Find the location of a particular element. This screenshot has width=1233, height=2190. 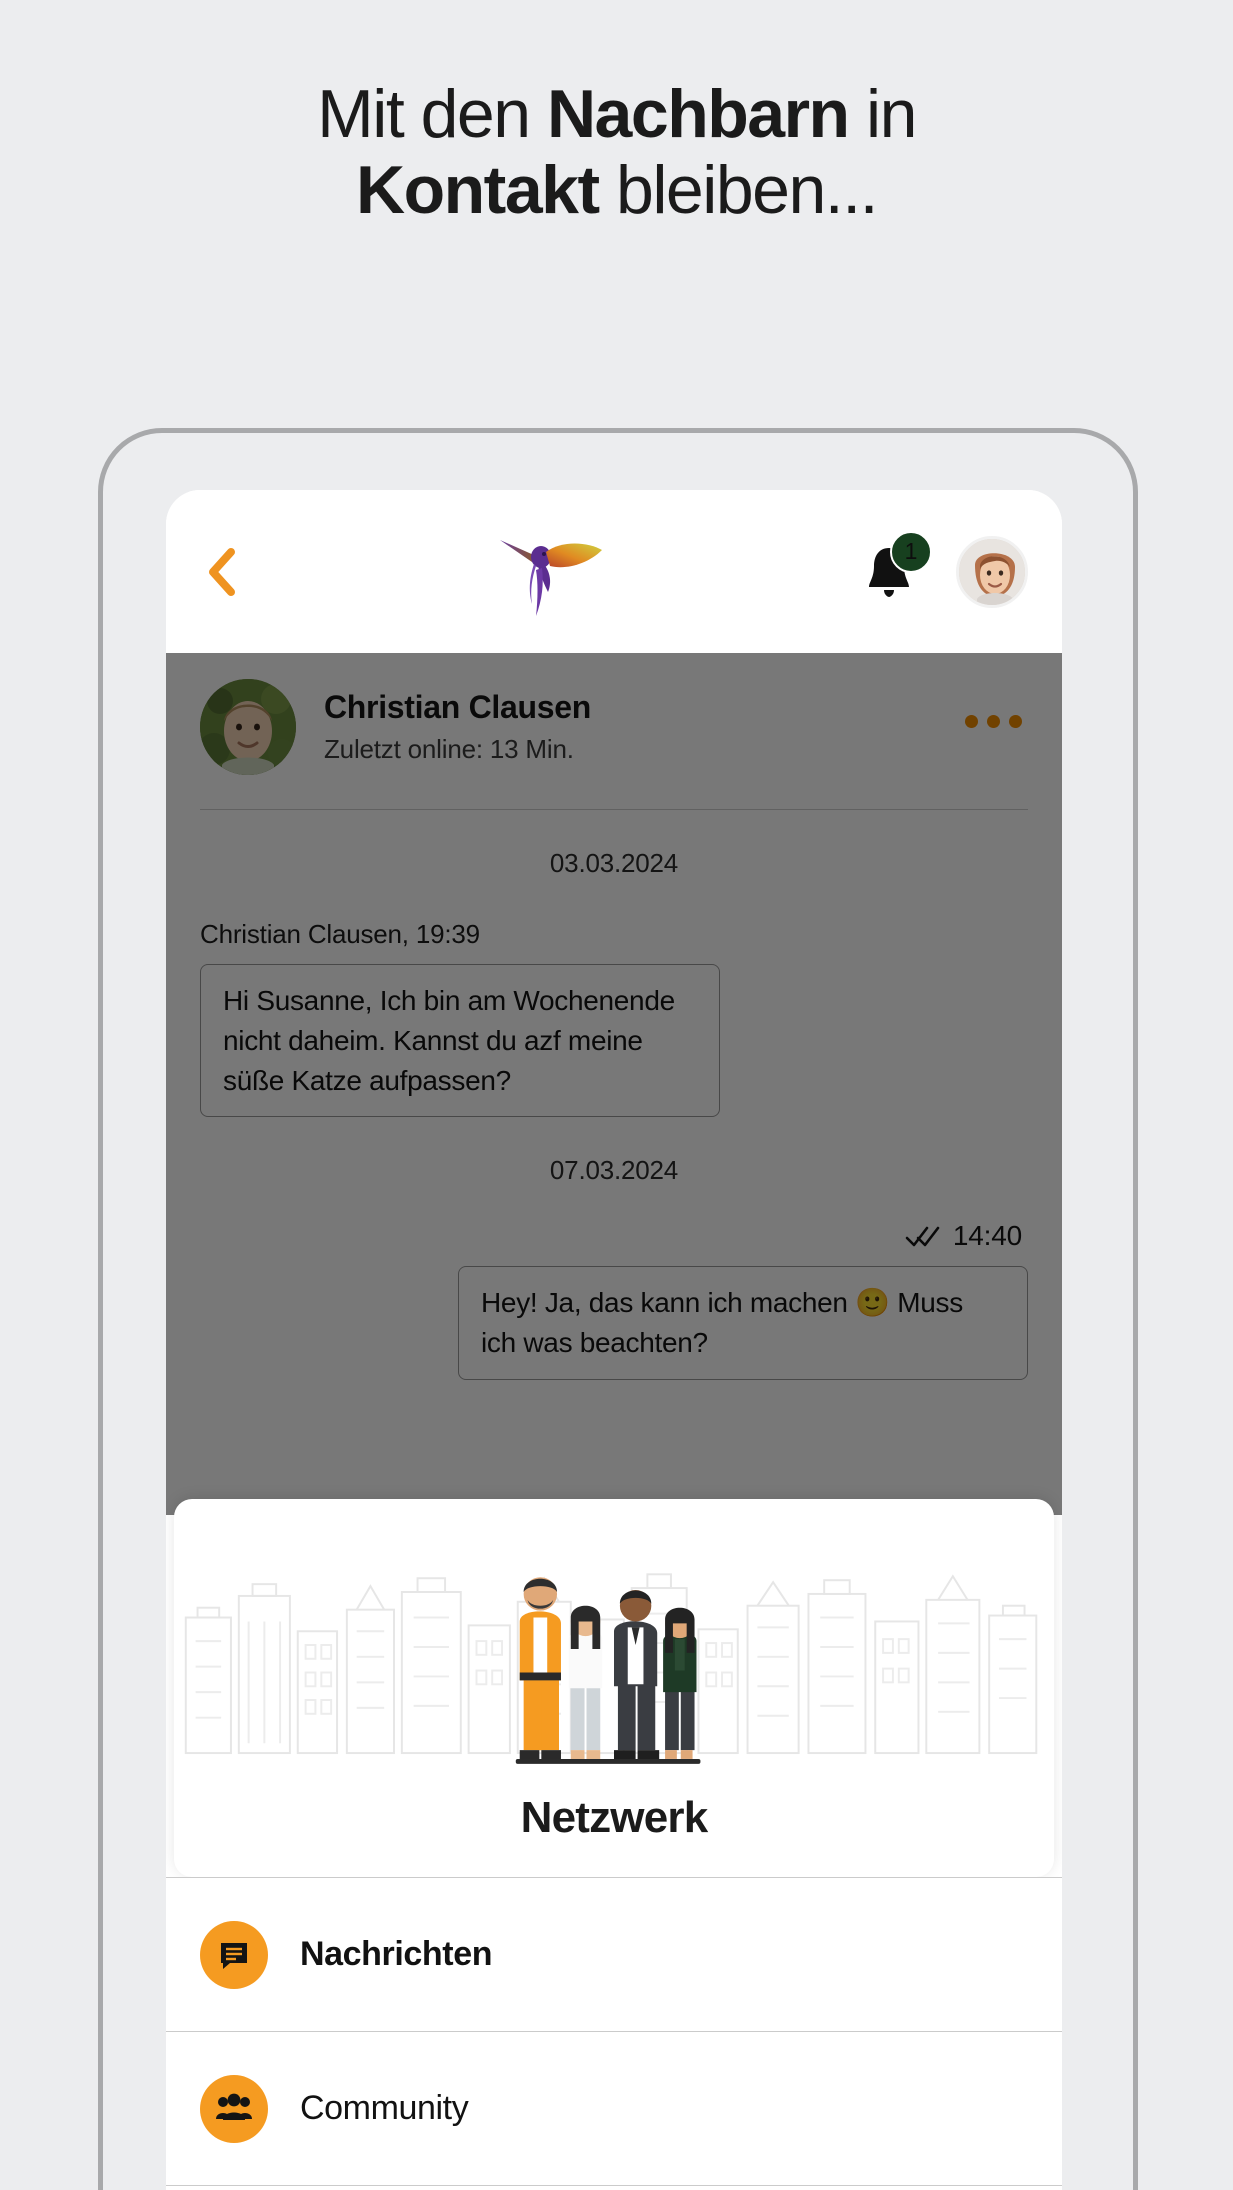

chat-options-button is located at coordinates (993, 721).